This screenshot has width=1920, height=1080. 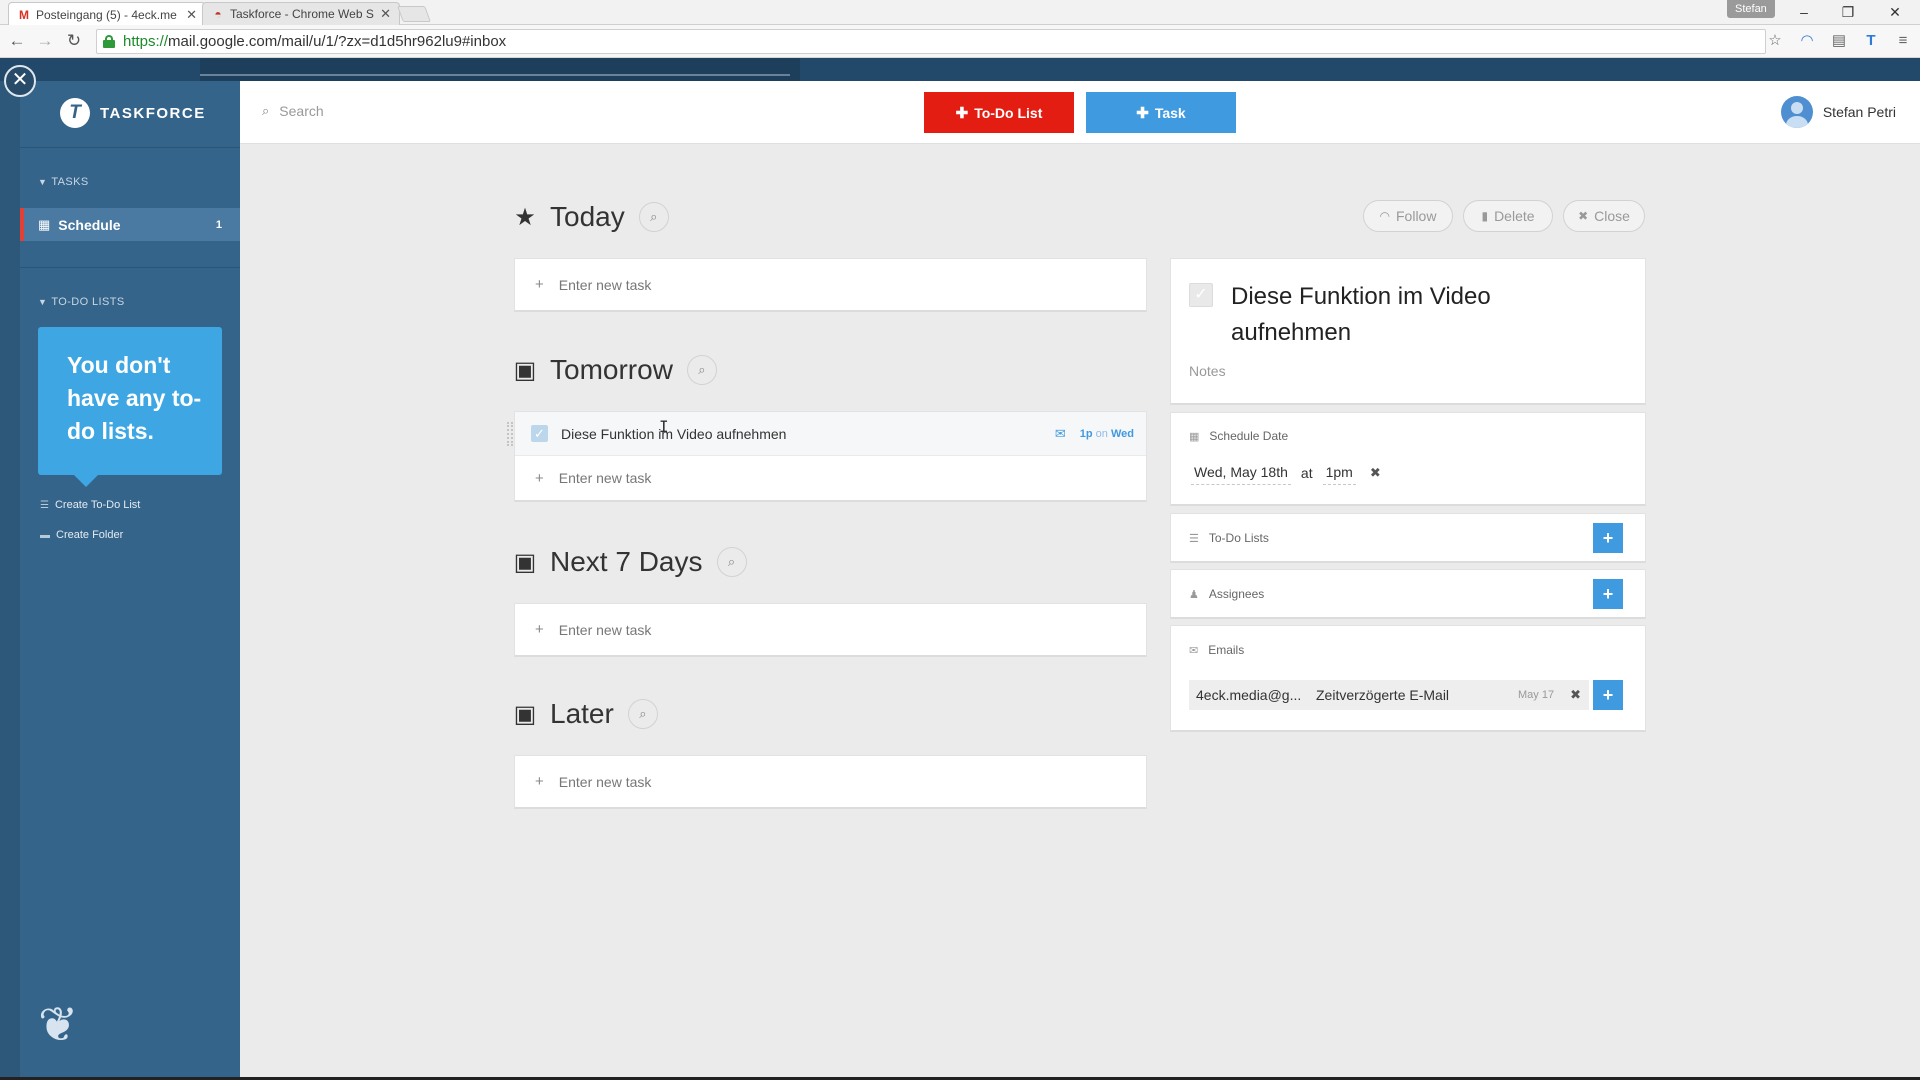 I want to click on drag-handle-icon, so click(x=510, y=434).